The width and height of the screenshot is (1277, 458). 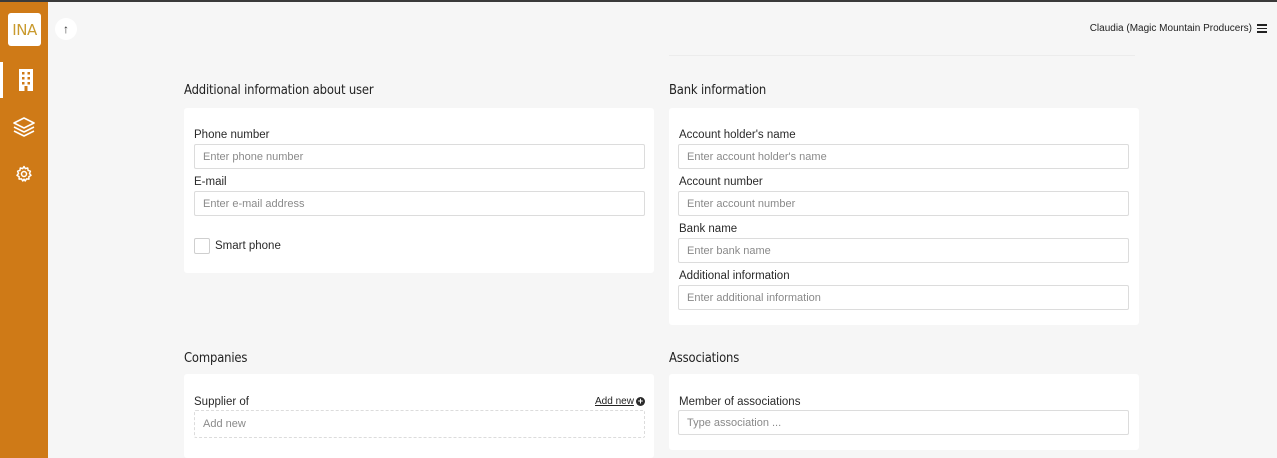 I want to click on smart-phone-label: Smart phone, so click(x=248, y=246).